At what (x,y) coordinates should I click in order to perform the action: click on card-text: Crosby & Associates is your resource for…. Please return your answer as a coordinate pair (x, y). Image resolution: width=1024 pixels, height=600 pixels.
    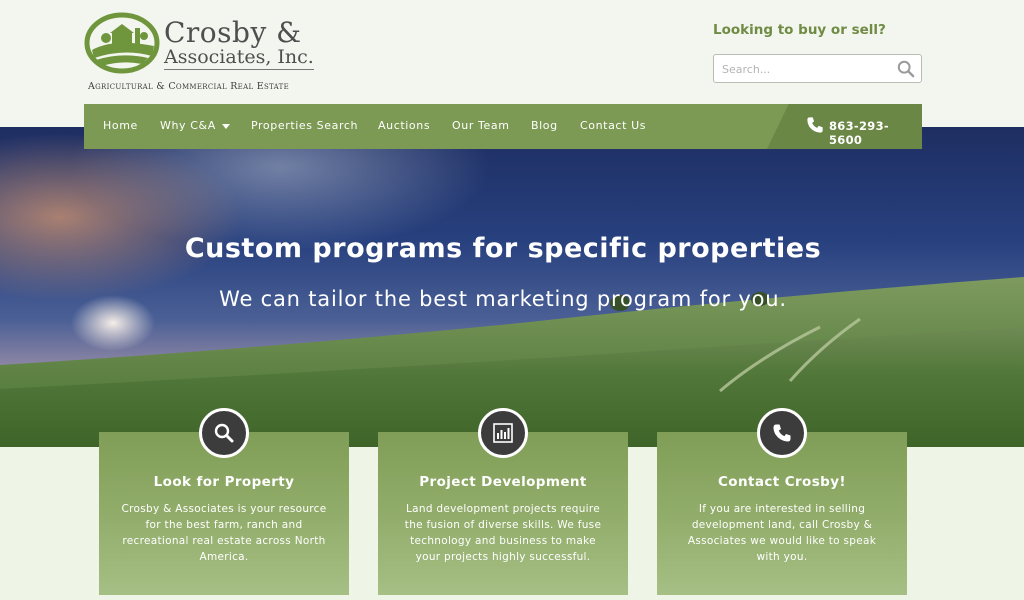
    Looking at the image, I should click on (224, 533).